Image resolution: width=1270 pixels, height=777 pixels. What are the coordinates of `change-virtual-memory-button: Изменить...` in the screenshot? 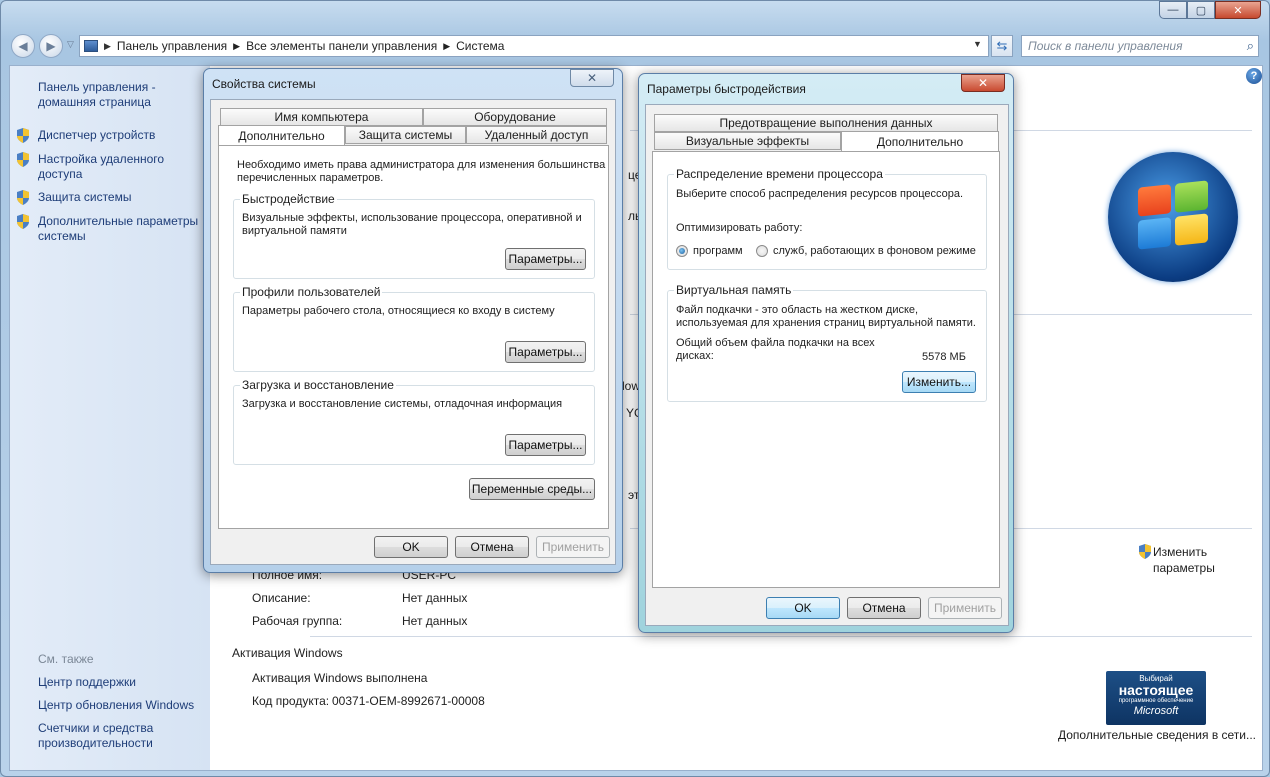 It's located at (939, 382).